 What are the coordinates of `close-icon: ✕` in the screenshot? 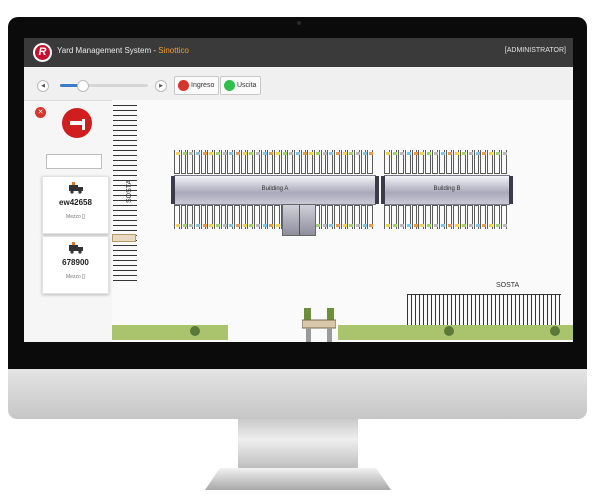 It's located at (40, 112).